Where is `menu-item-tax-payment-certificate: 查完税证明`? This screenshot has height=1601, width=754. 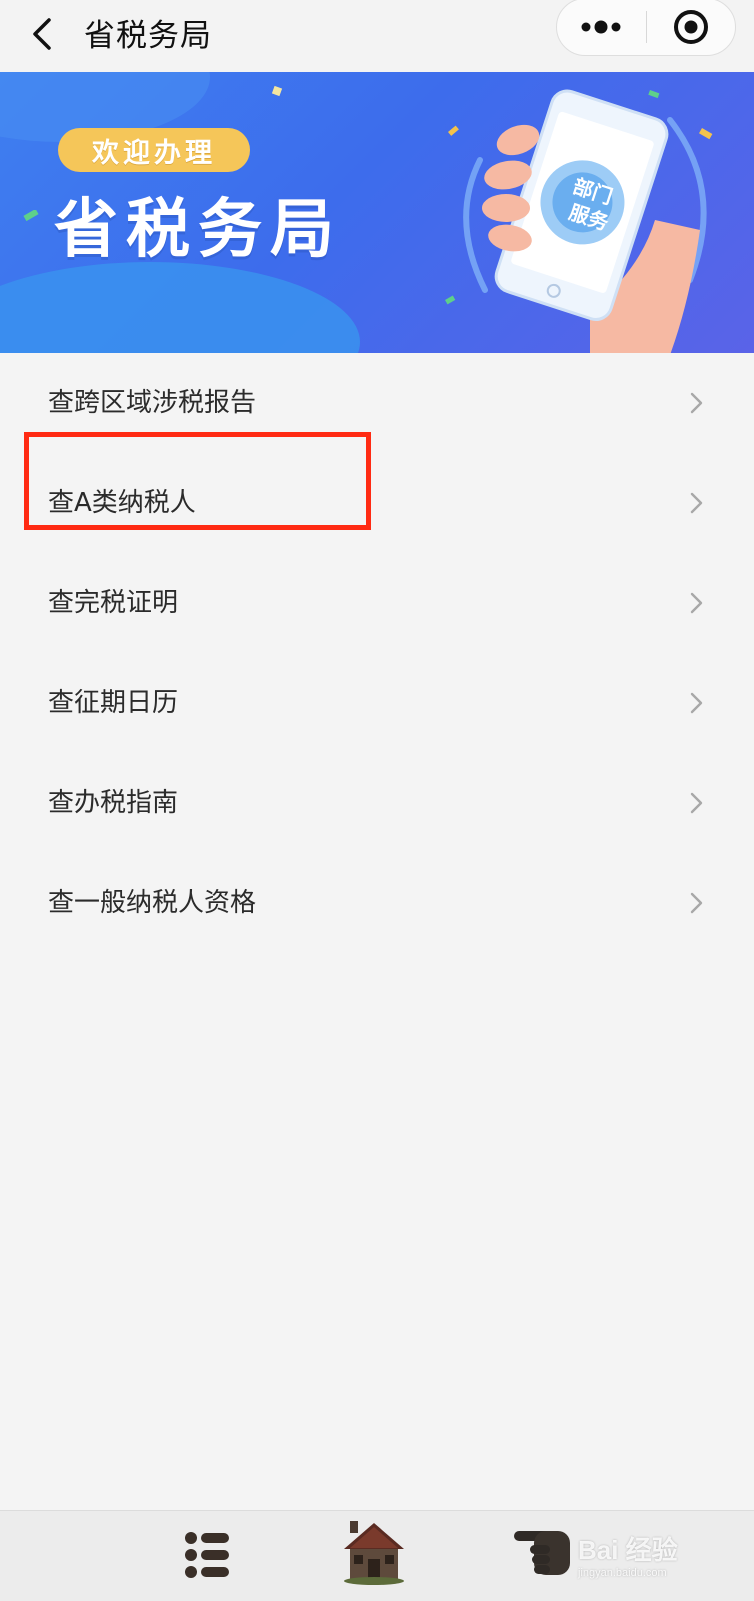 menu-item-tax-payment-certificate: 查完税证明 is located at coordinates (377, 603).